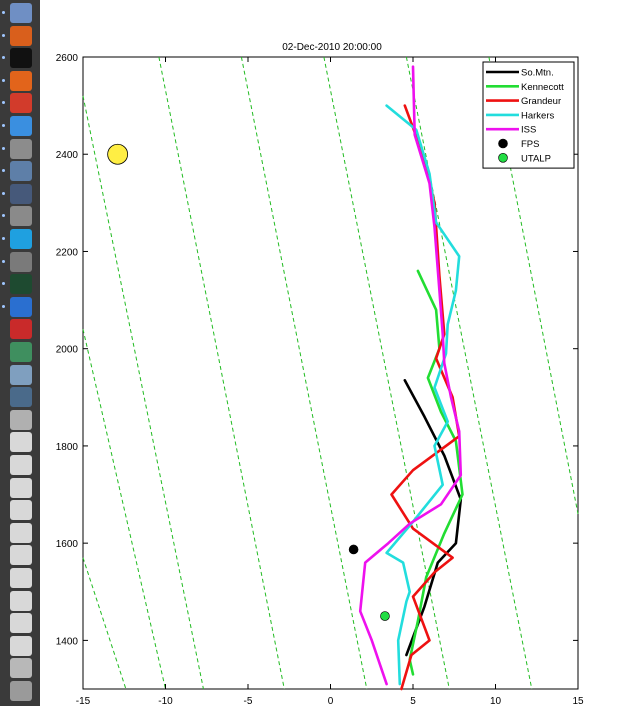  Describe the element at coordinates (332, 47) in the screenshot. I see `chart-title: 02-Dec-2010 20:00:00` at that location.